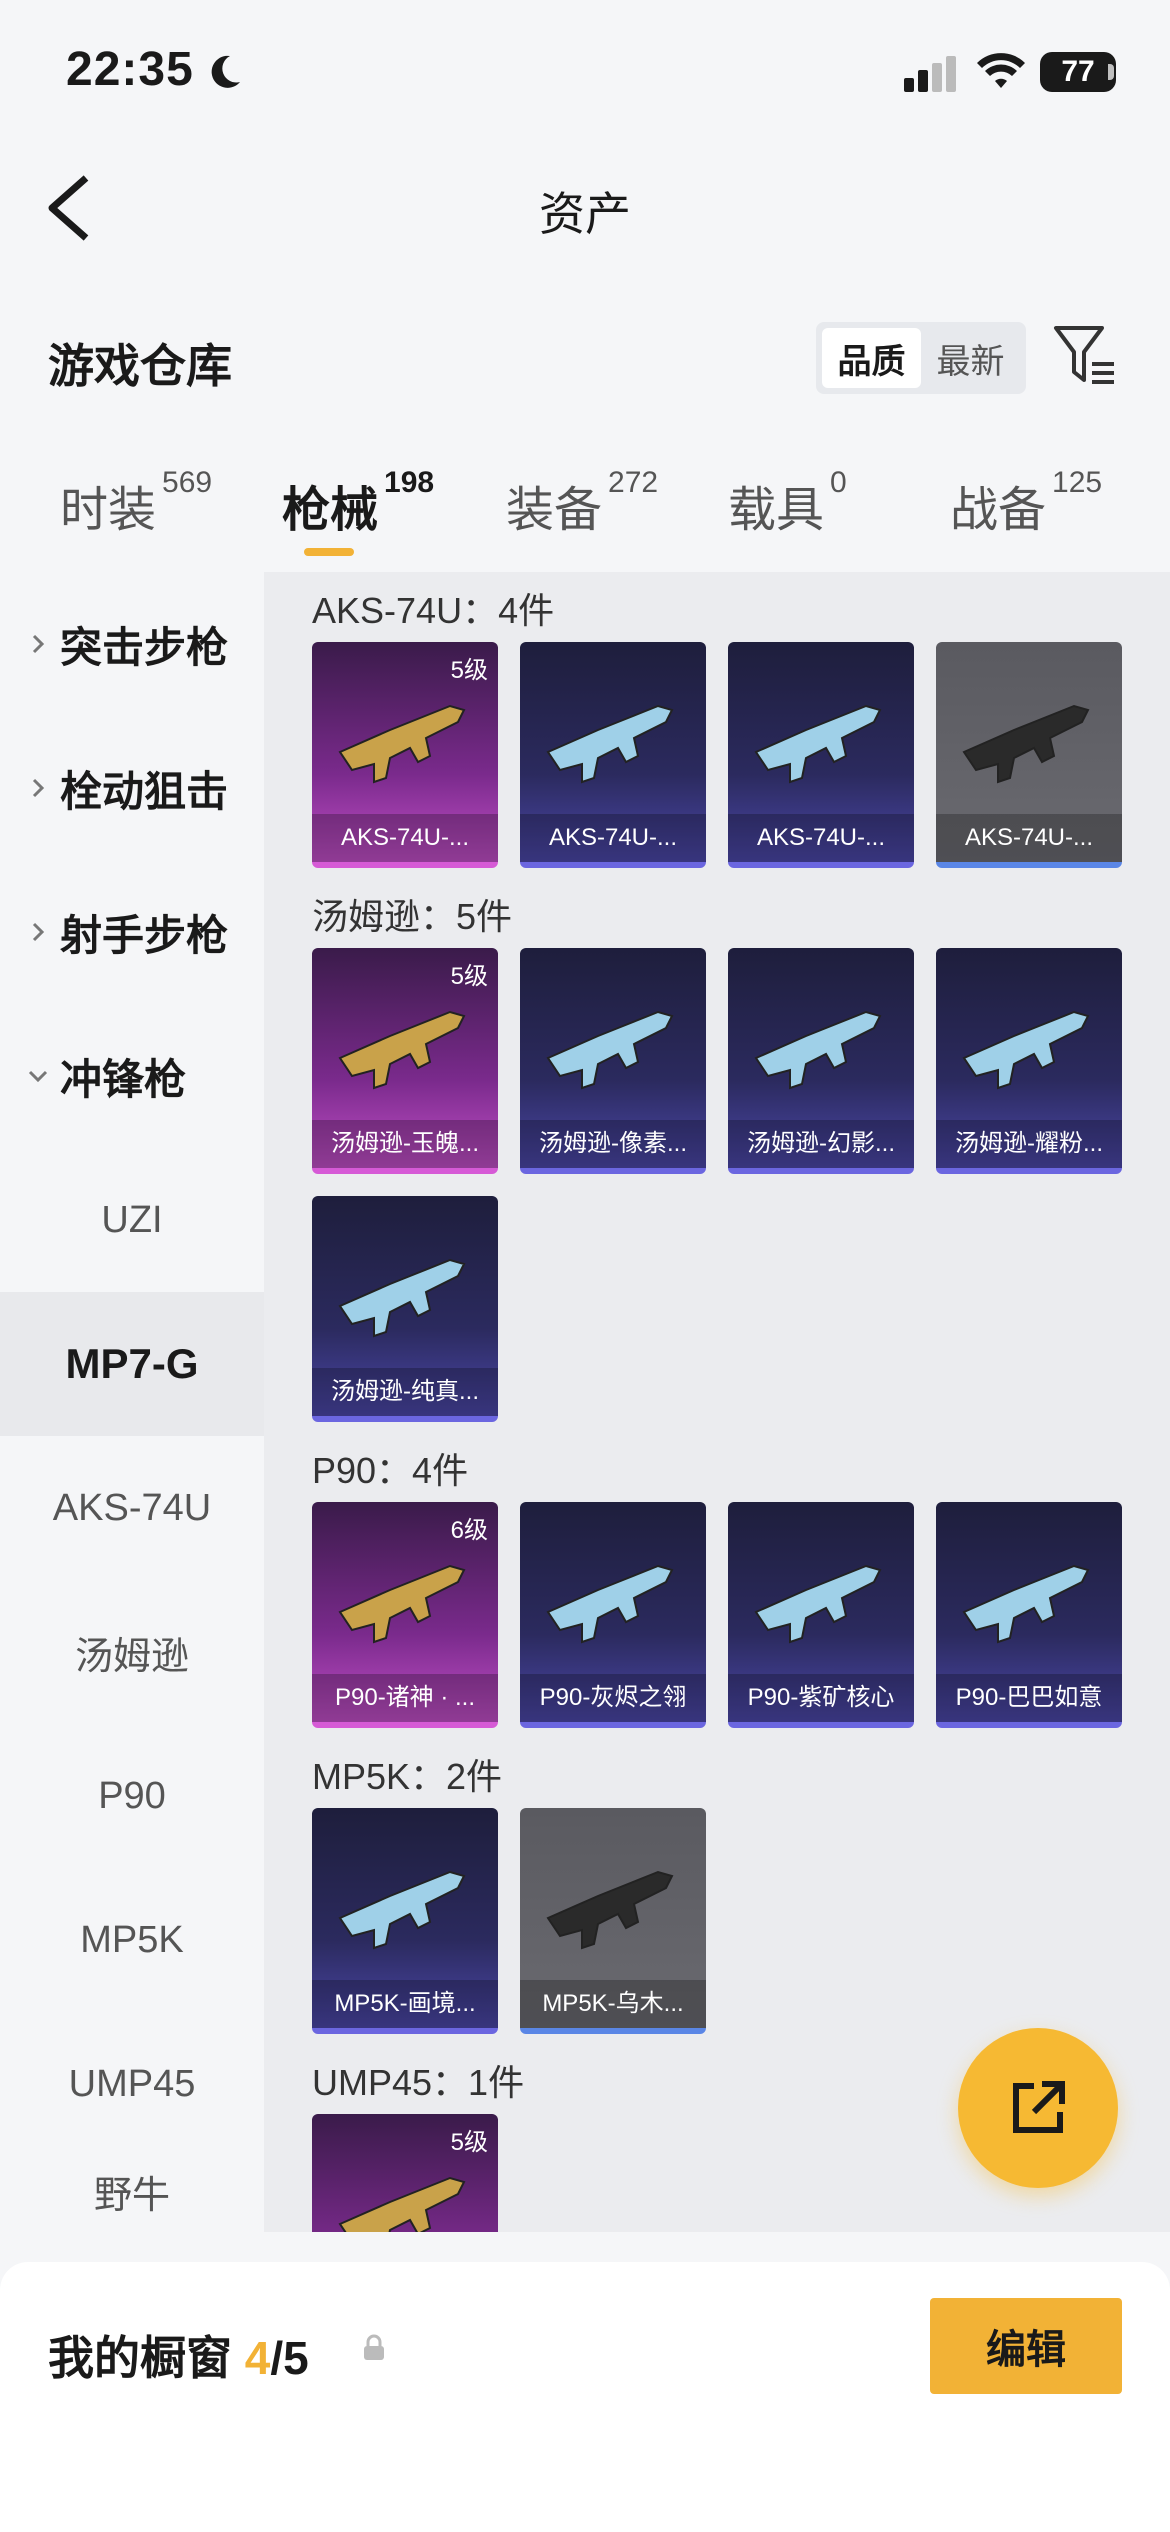  What do you see at coordinates (358, 503) in the screenshot?
I see `tab-firearms: 枪械198` at bounding box center [358, 503].